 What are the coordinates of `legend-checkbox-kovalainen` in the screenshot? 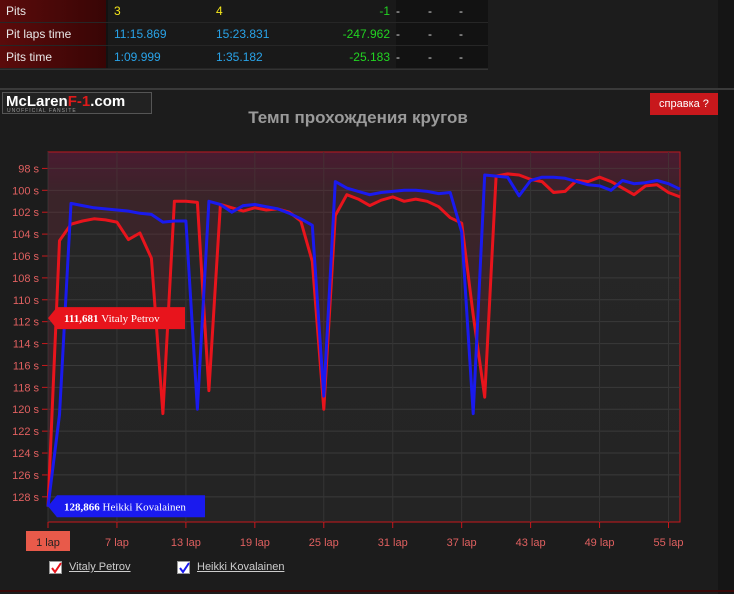 It's located at (183, 567).